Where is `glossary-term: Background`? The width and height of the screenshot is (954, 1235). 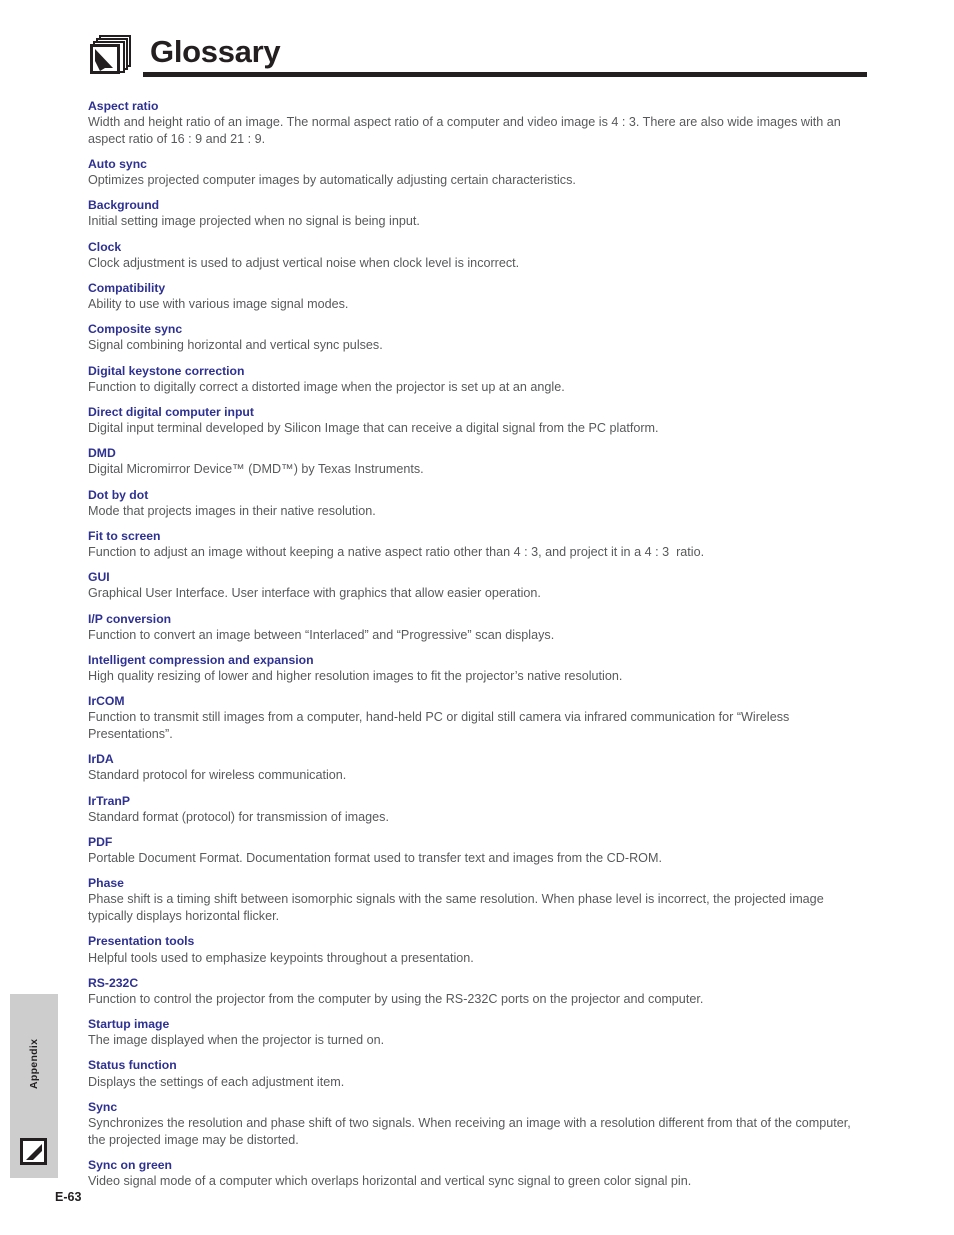 glossary-term: Background is located at coordinates (124, 205).